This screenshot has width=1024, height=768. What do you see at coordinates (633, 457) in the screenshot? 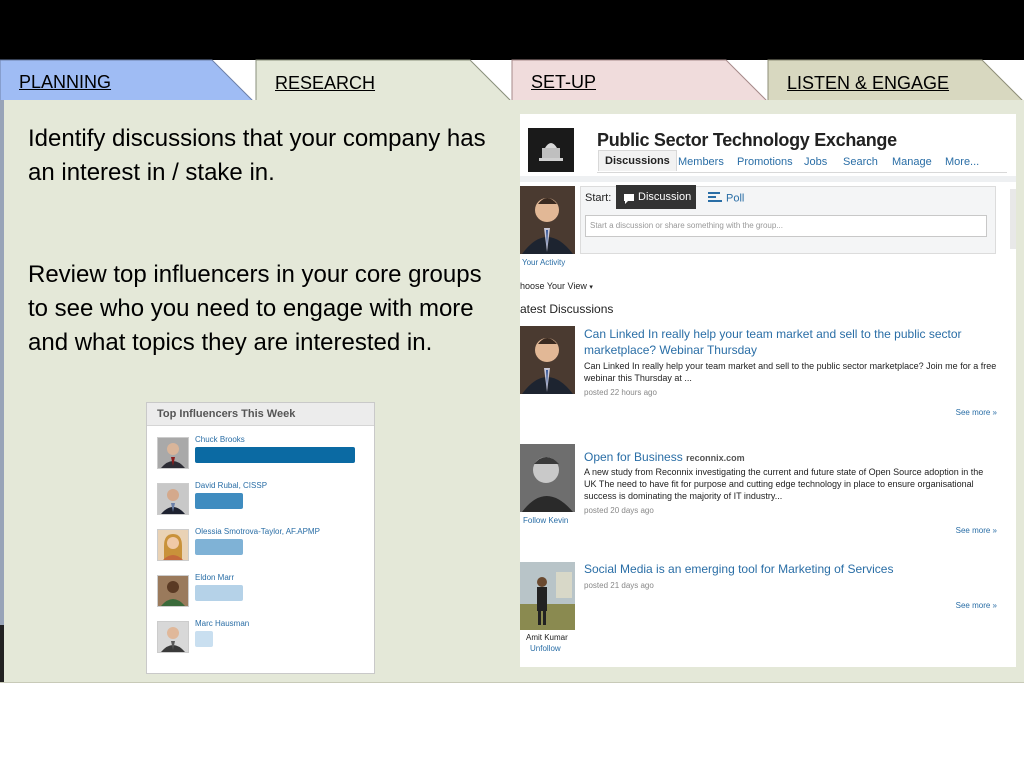
I see `discussion-title-text: Open for Business` at bounding box center [633, 457].